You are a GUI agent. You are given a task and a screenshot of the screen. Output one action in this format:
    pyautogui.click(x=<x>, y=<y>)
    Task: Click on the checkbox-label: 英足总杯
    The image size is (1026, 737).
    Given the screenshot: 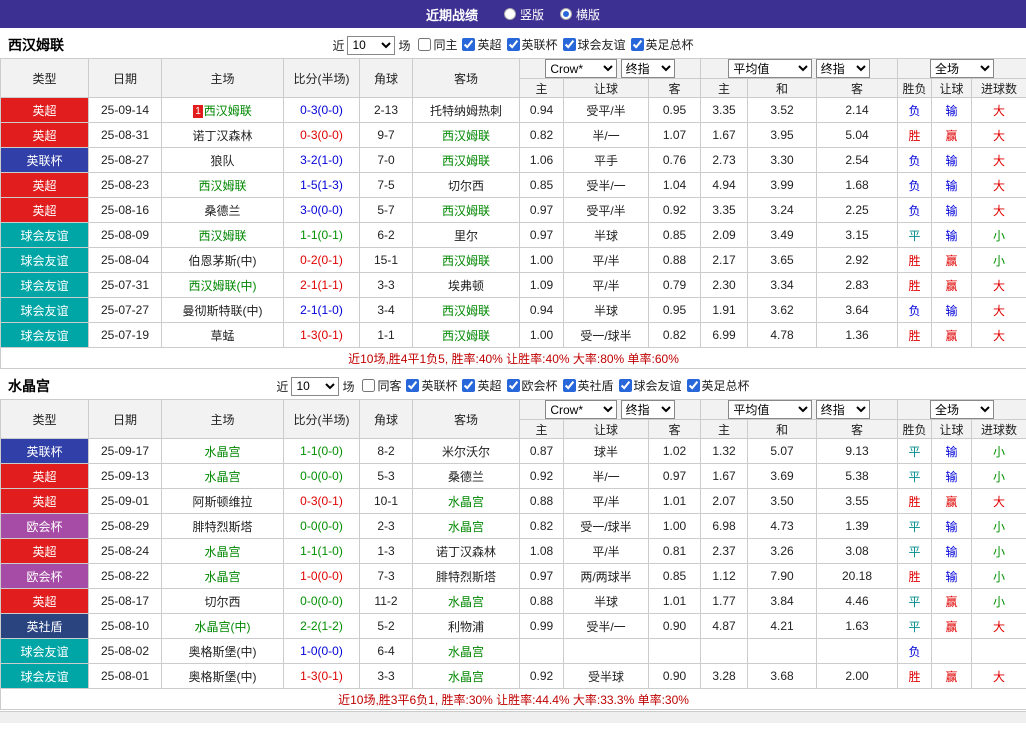 What is the action you would take?
    pyautogui.click(x=725, y=386)
    